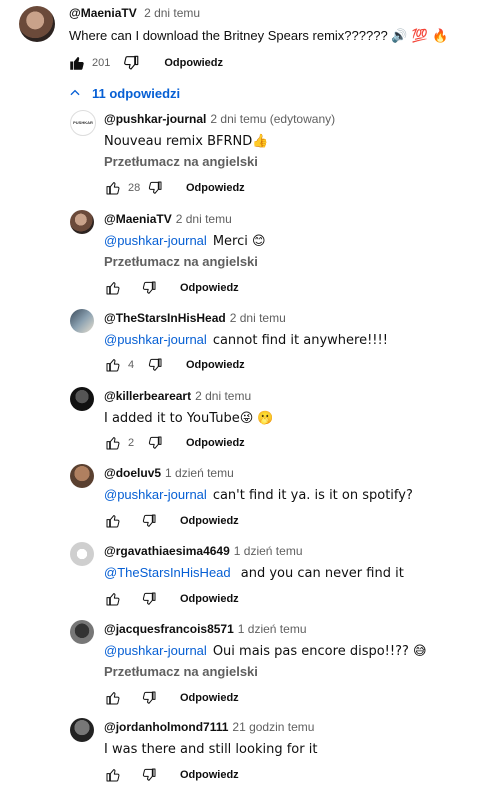 The width and height of the screenshot is (488, 800). I want to click on like-count: 4, so click(131, 365).